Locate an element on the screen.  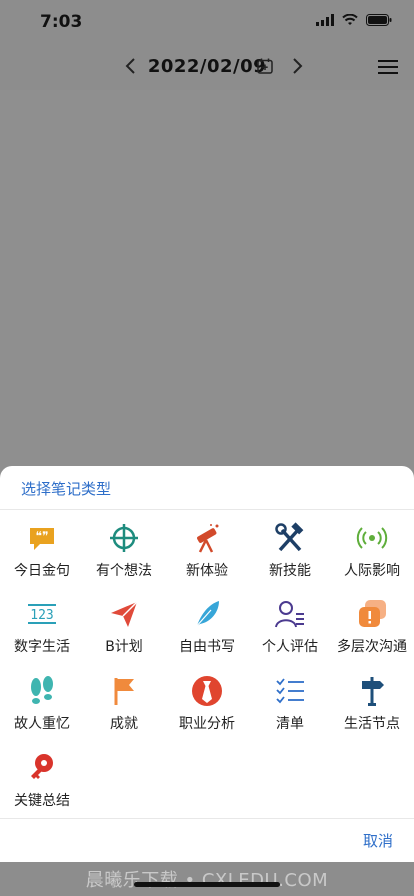
paper-plane-icon is located at coordinates (124, 614).